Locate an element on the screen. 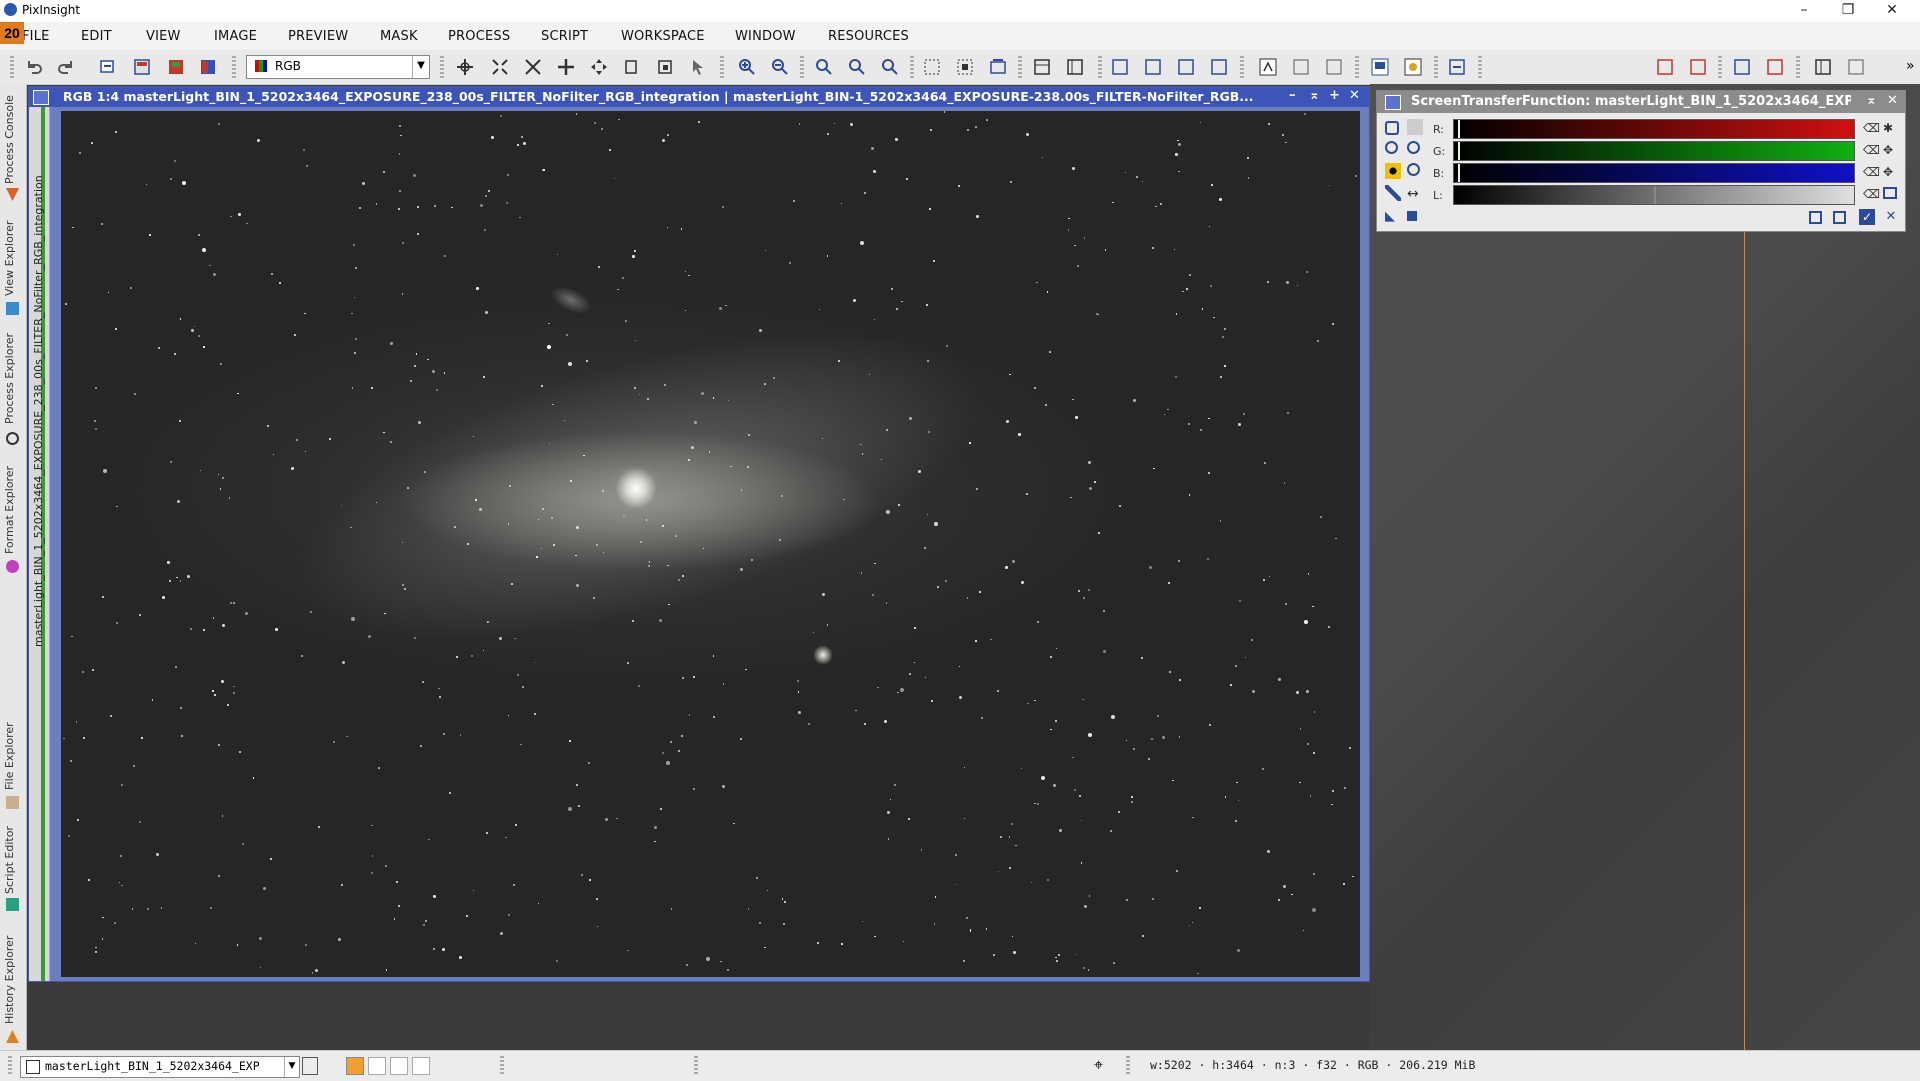 Image resolution: width=1920 pixels, height=1081 pixels. menu-window: WINDOW is located at coordinates (765, 36).